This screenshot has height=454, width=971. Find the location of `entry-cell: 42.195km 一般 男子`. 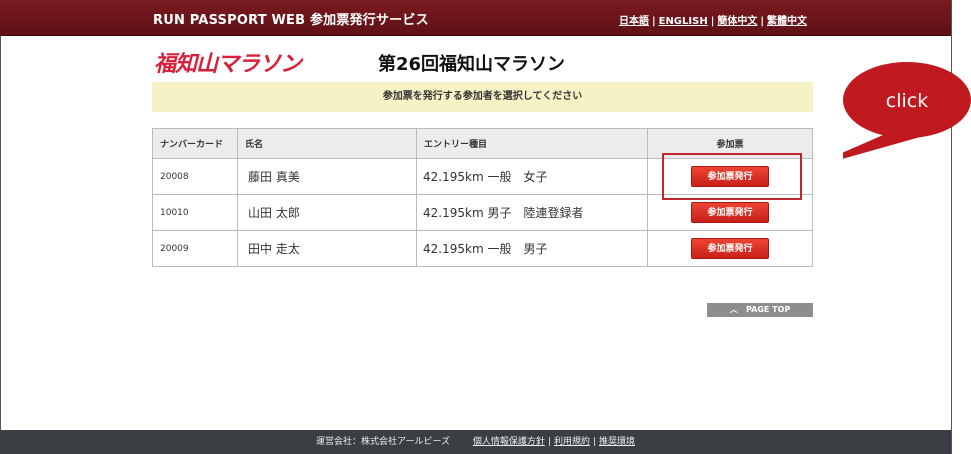

entry-cell: 42.195km 一般 男子 is located at coordinates (532, 248).